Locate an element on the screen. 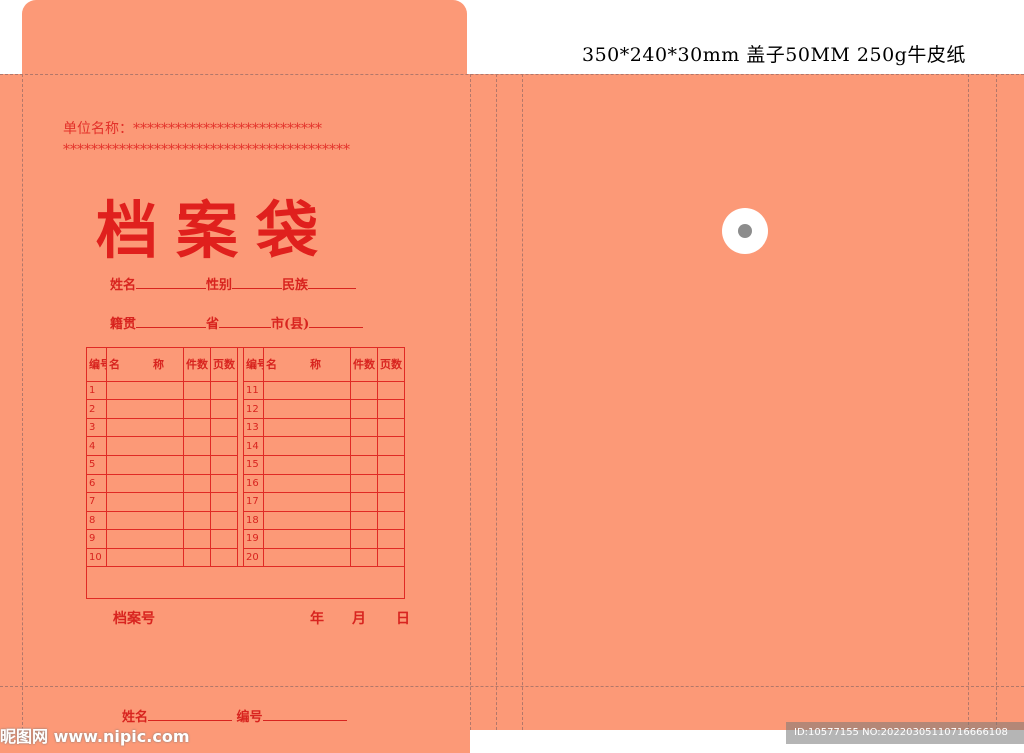 The image size is (1024, 753). origin-info-row: 籍贯 省 市(县) is located at coordinates (237, 322).